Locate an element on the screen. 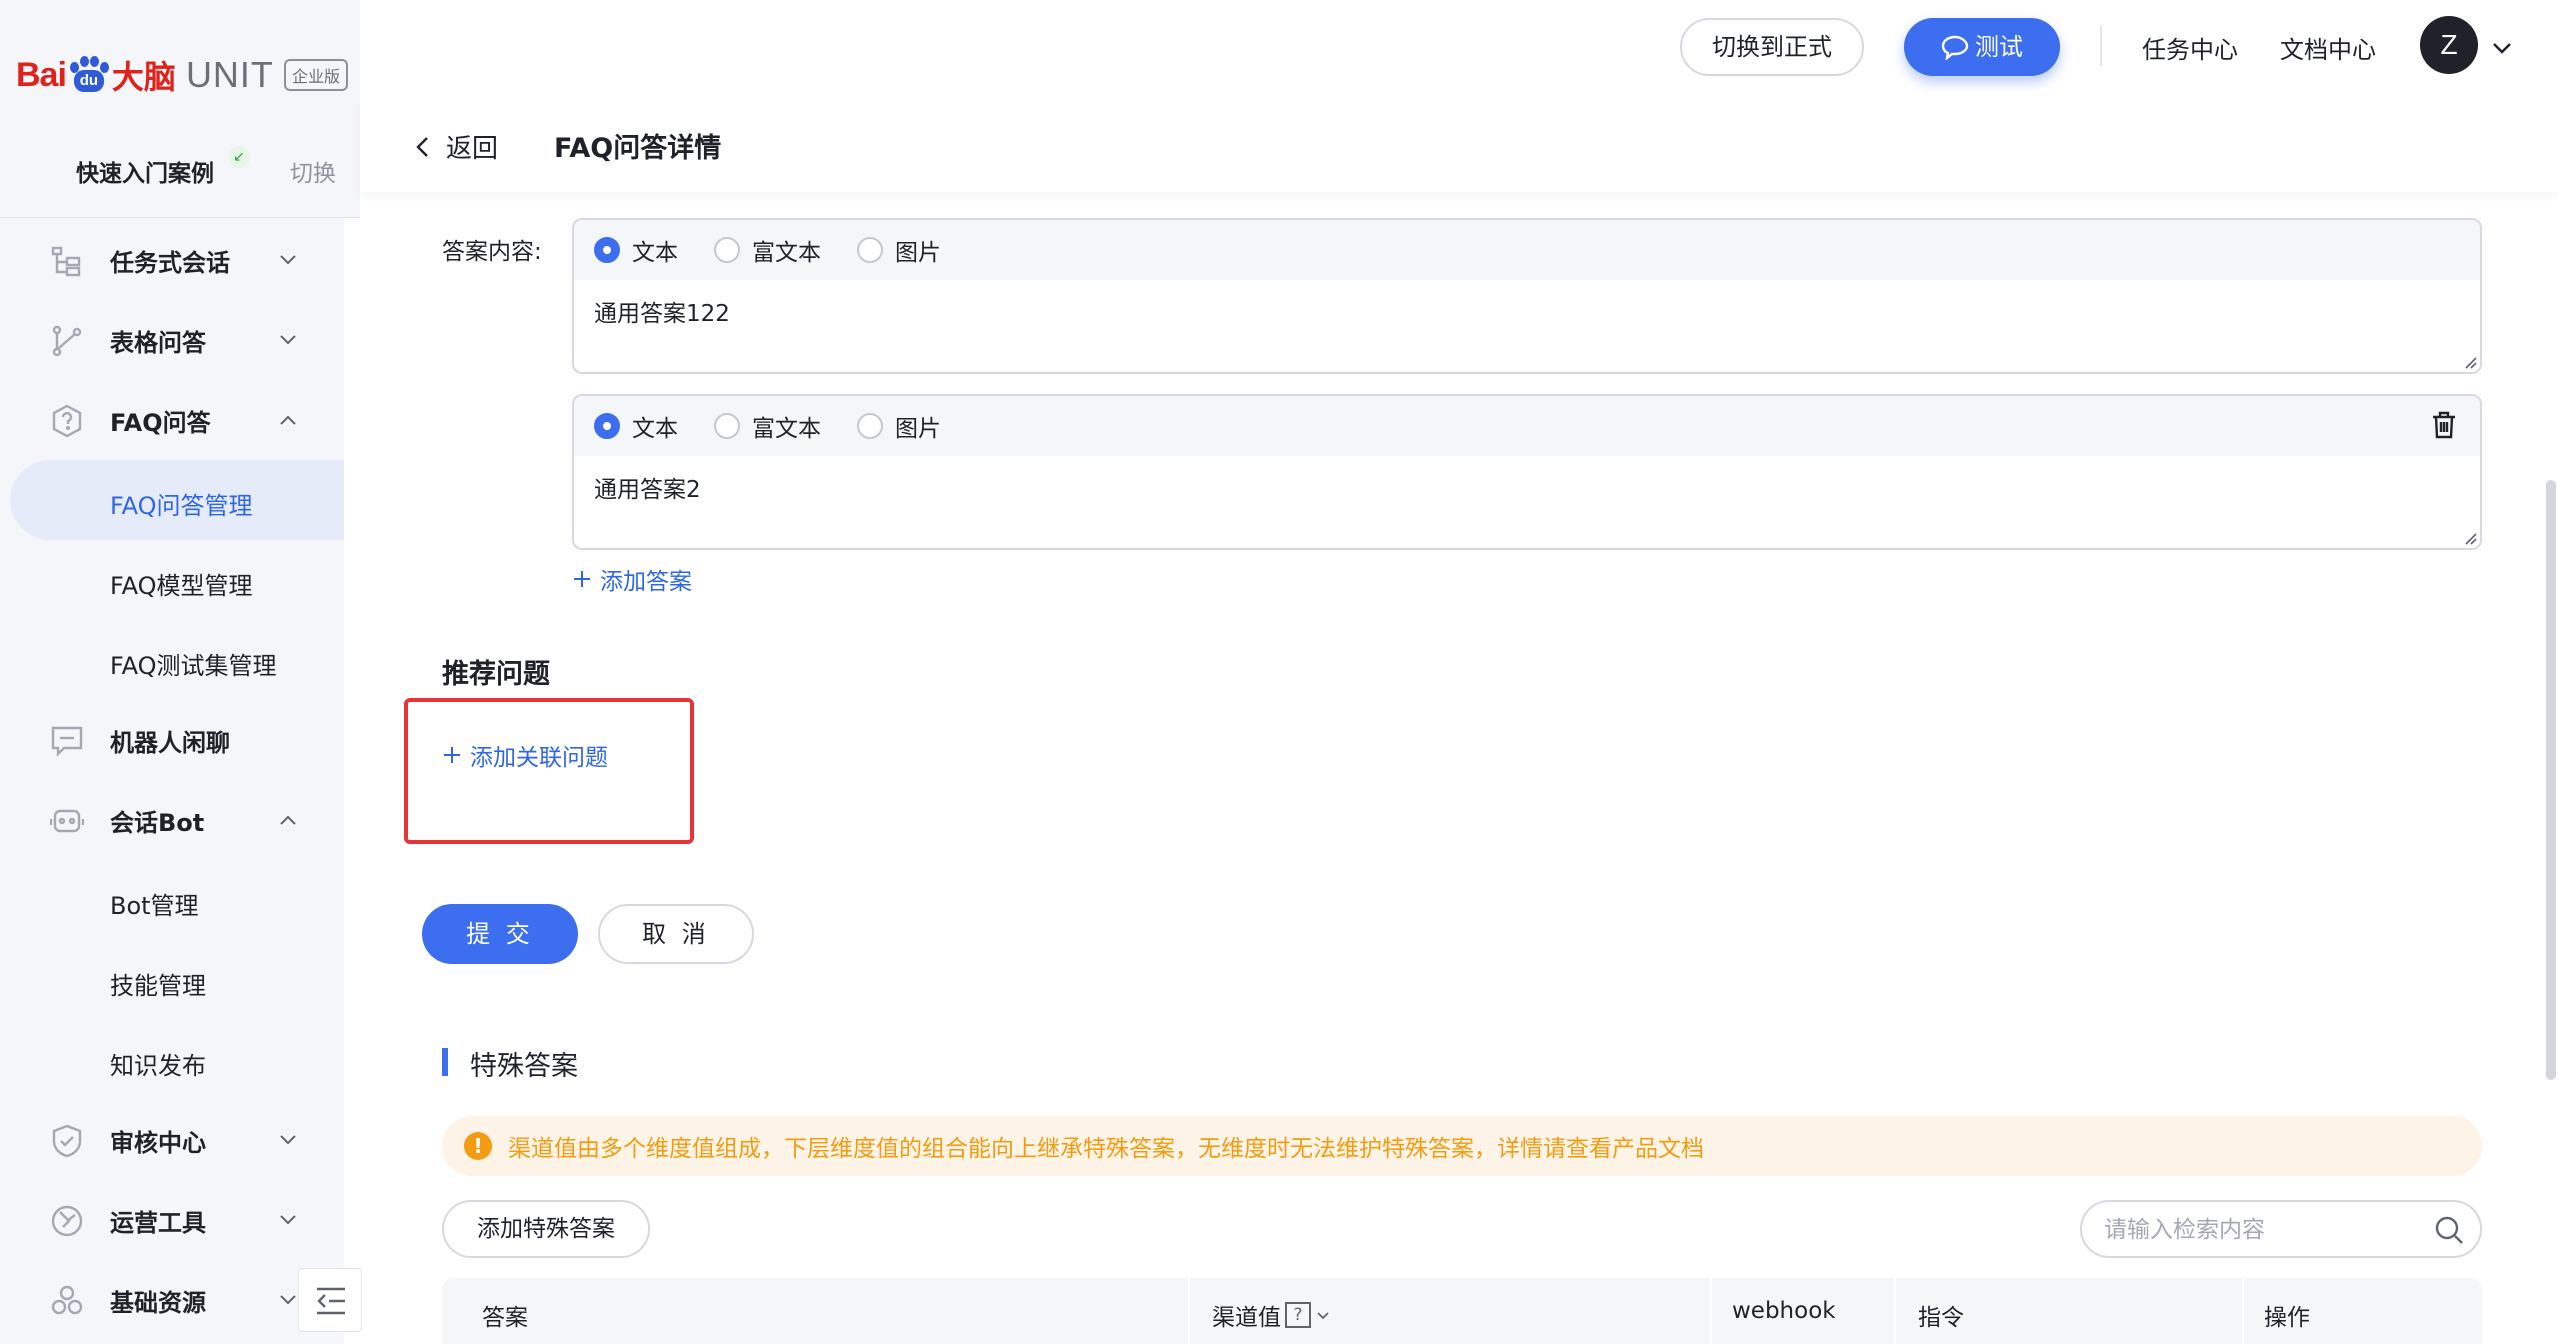 The image size is (2558, 1344). sidebar-item-faq: FAQ问答 is located at coordinates (172, 420).